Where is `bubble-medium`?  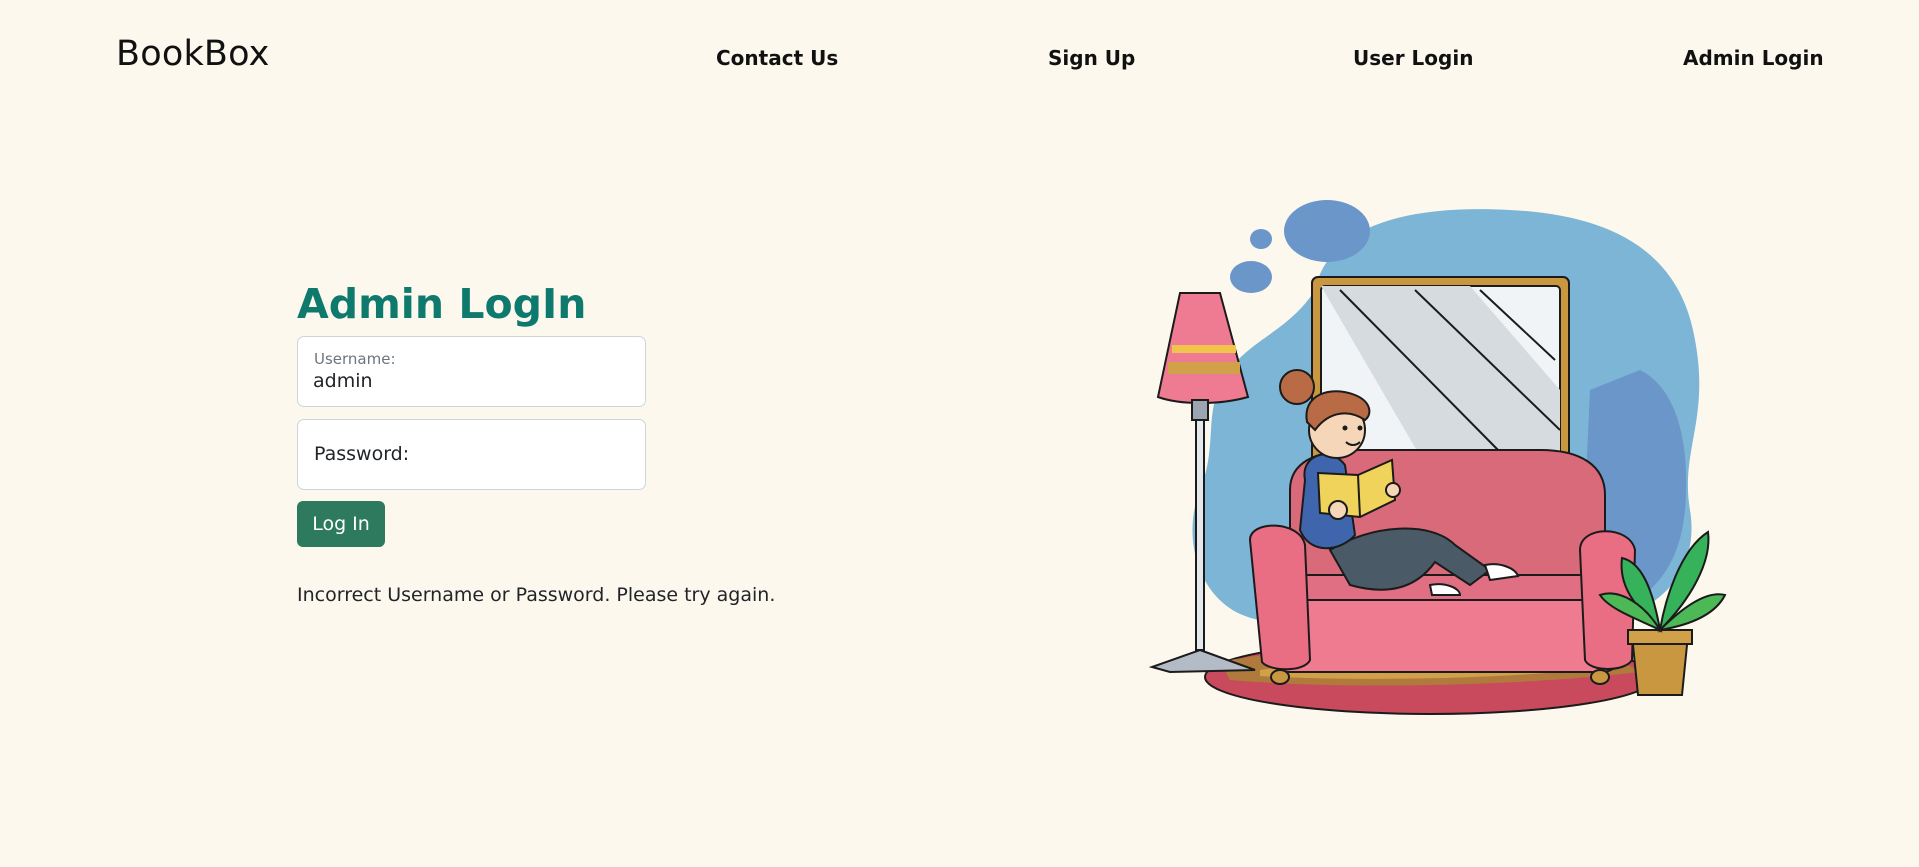 bubble-medium is located at coordinates (1251, 277).